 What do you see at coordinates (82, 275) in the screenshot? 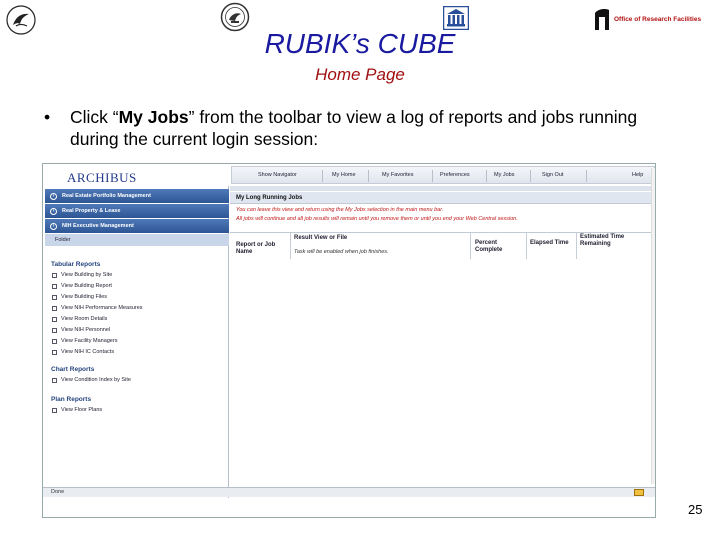
I see `task-view-building-by-site: View Building by Site` at bounding box center [82, 275].